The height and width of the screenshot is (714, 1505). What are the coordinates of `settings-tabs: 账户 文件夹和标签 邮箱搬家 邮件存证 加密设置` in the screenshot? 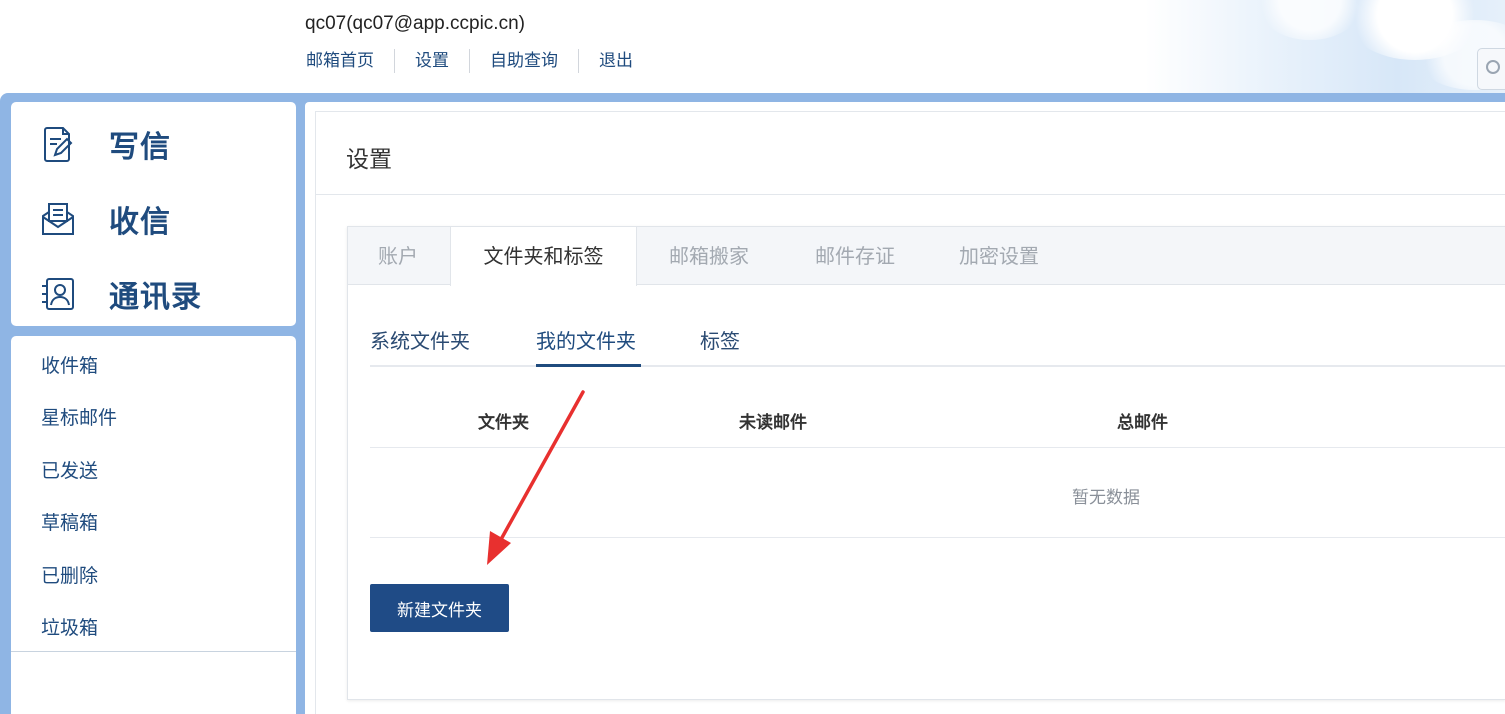 It's located at (926, 256).